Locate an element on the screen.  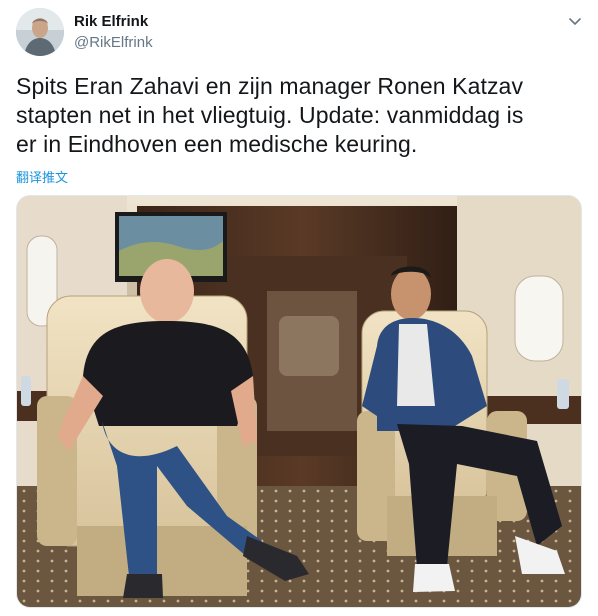
avatar-image is located at coordinates (40, 32).